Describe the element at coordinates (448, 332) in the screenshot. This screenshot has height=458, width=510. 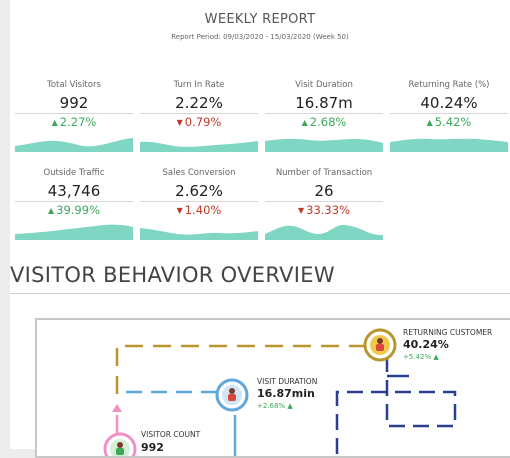
I see `returning-customer-label: RETURNING CUSTOMER` at that location.